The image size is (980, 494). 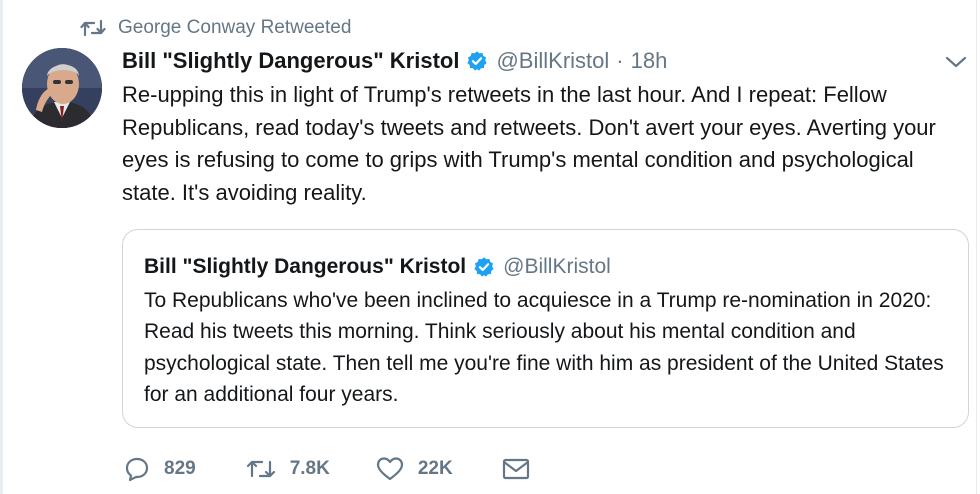 I want to click on author-name: Bill "Slightly Dangerous" Kristol, so click(x=290, y=61).